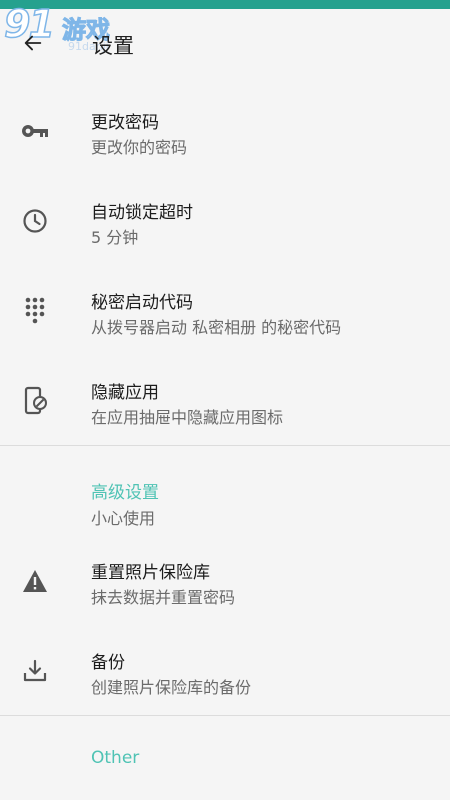 This screenshot has width=450, height=800. I want to click on warning-icon, so click(35, 581).